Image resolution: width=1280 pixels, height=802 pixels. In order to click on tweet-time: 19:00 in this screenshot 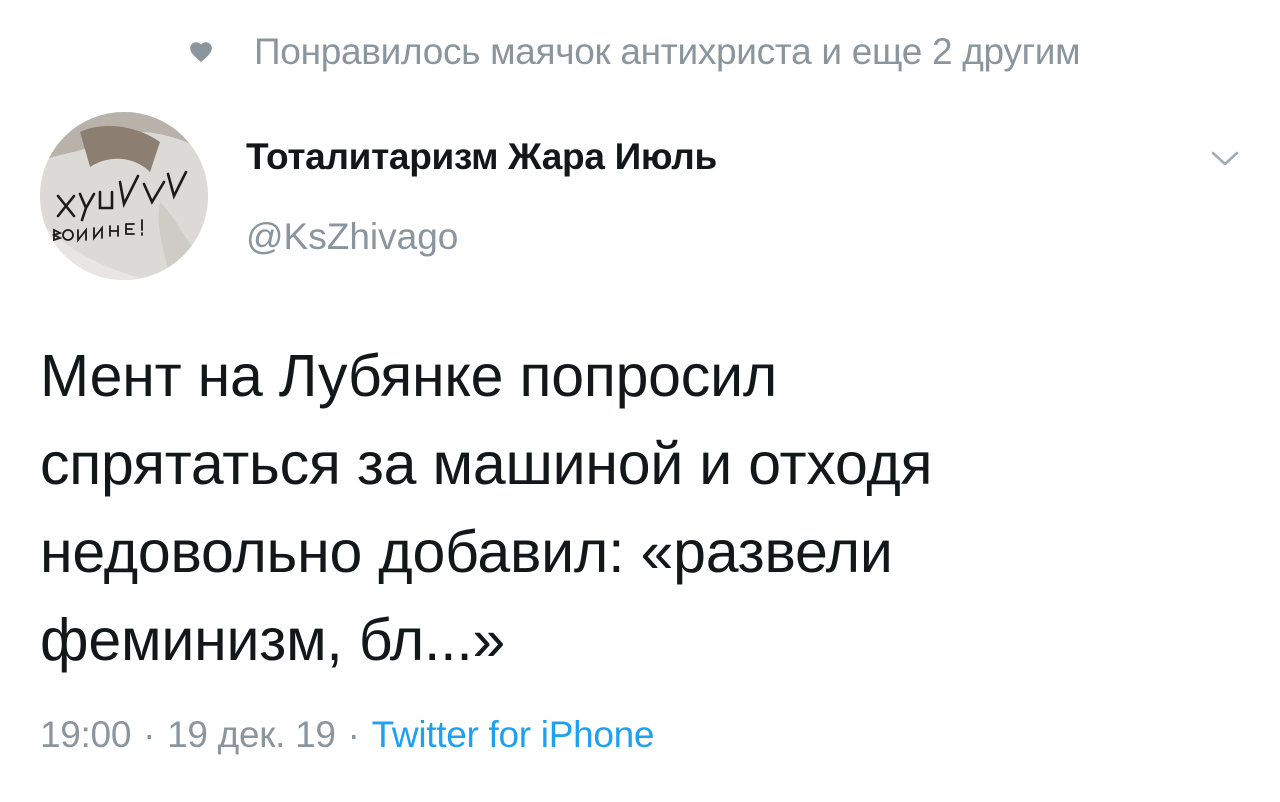, I will do `click(85, 734)`.